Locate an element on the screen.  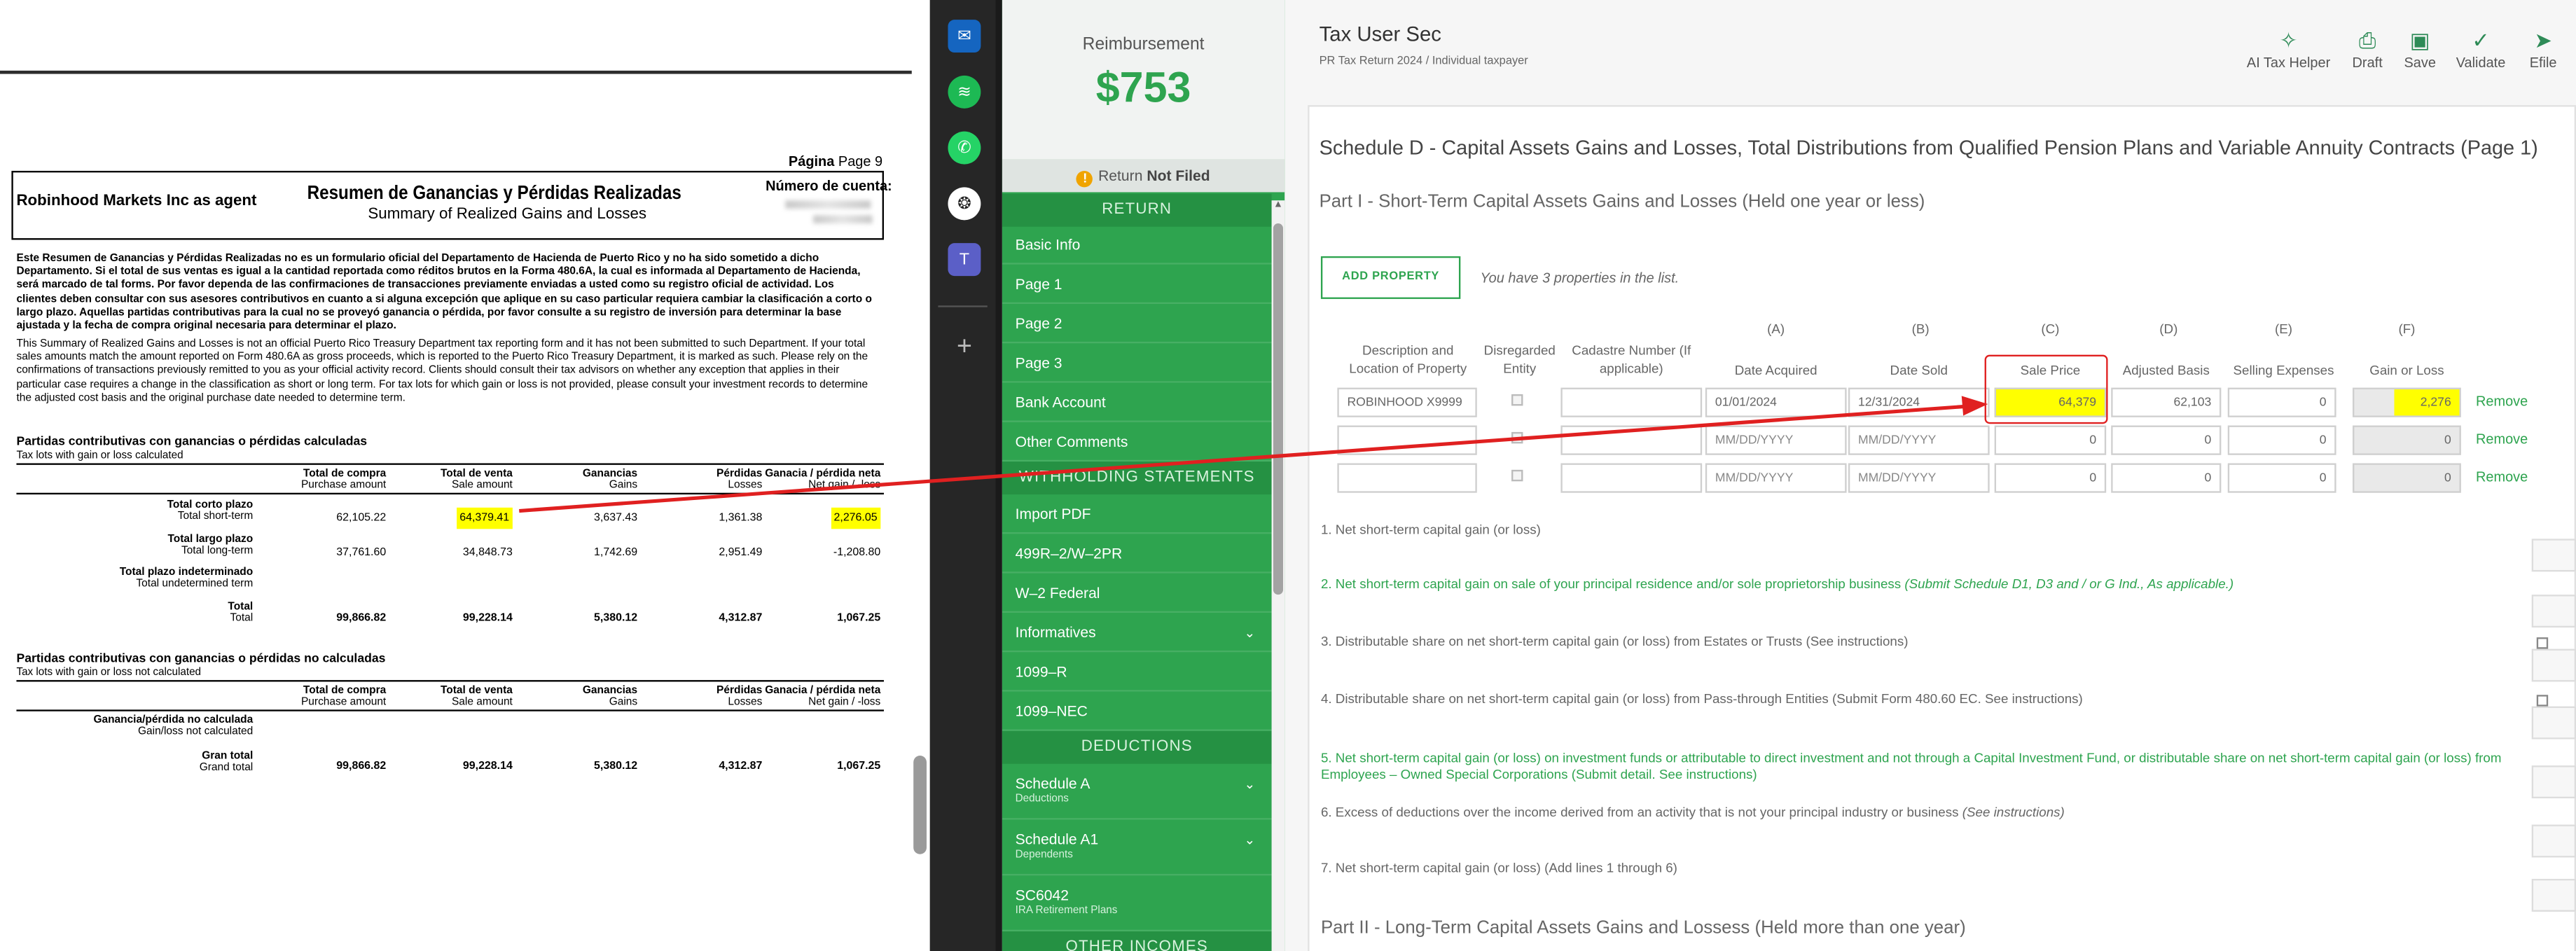
description-input: ROBINHOOD X9999 is located at coordinates (1407, 402).